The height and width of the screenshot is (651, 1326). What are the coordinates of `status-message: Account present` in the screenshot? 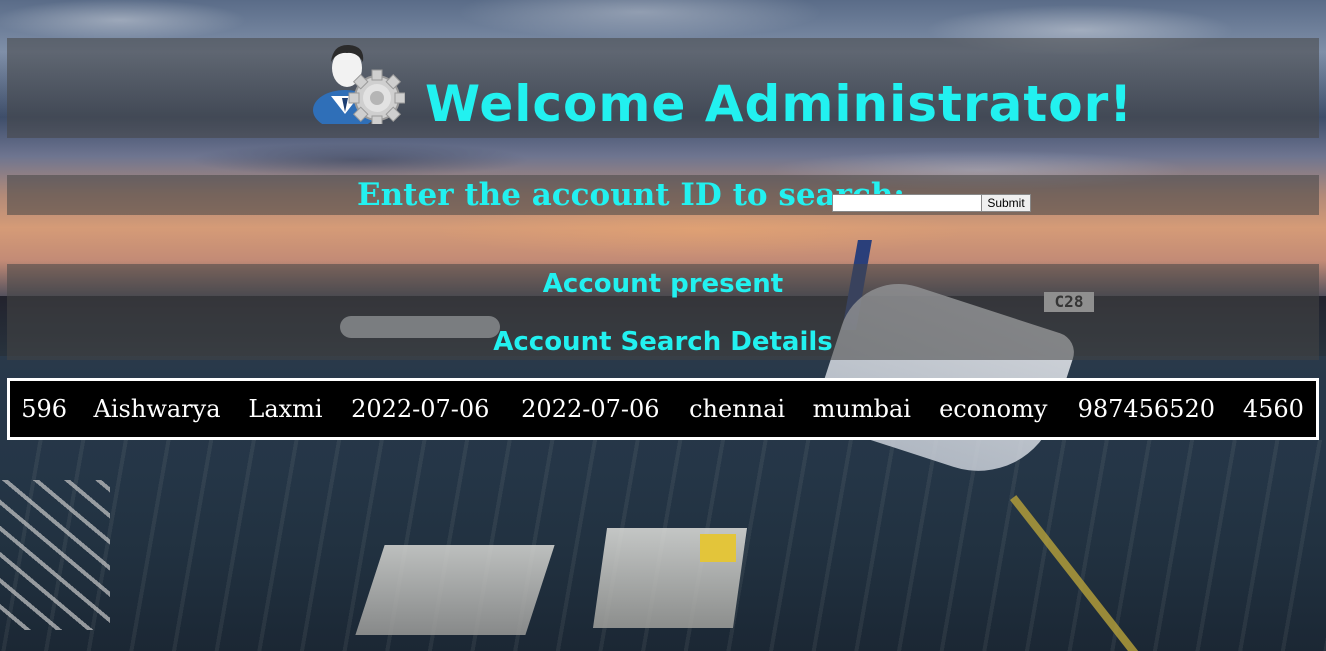 It's located at (663, 284).